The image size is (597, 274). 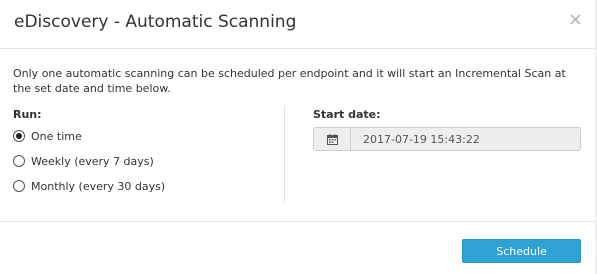 I want to click on radio-label-monthly: Monthly (every 30 days), so click(x=98, y=186).